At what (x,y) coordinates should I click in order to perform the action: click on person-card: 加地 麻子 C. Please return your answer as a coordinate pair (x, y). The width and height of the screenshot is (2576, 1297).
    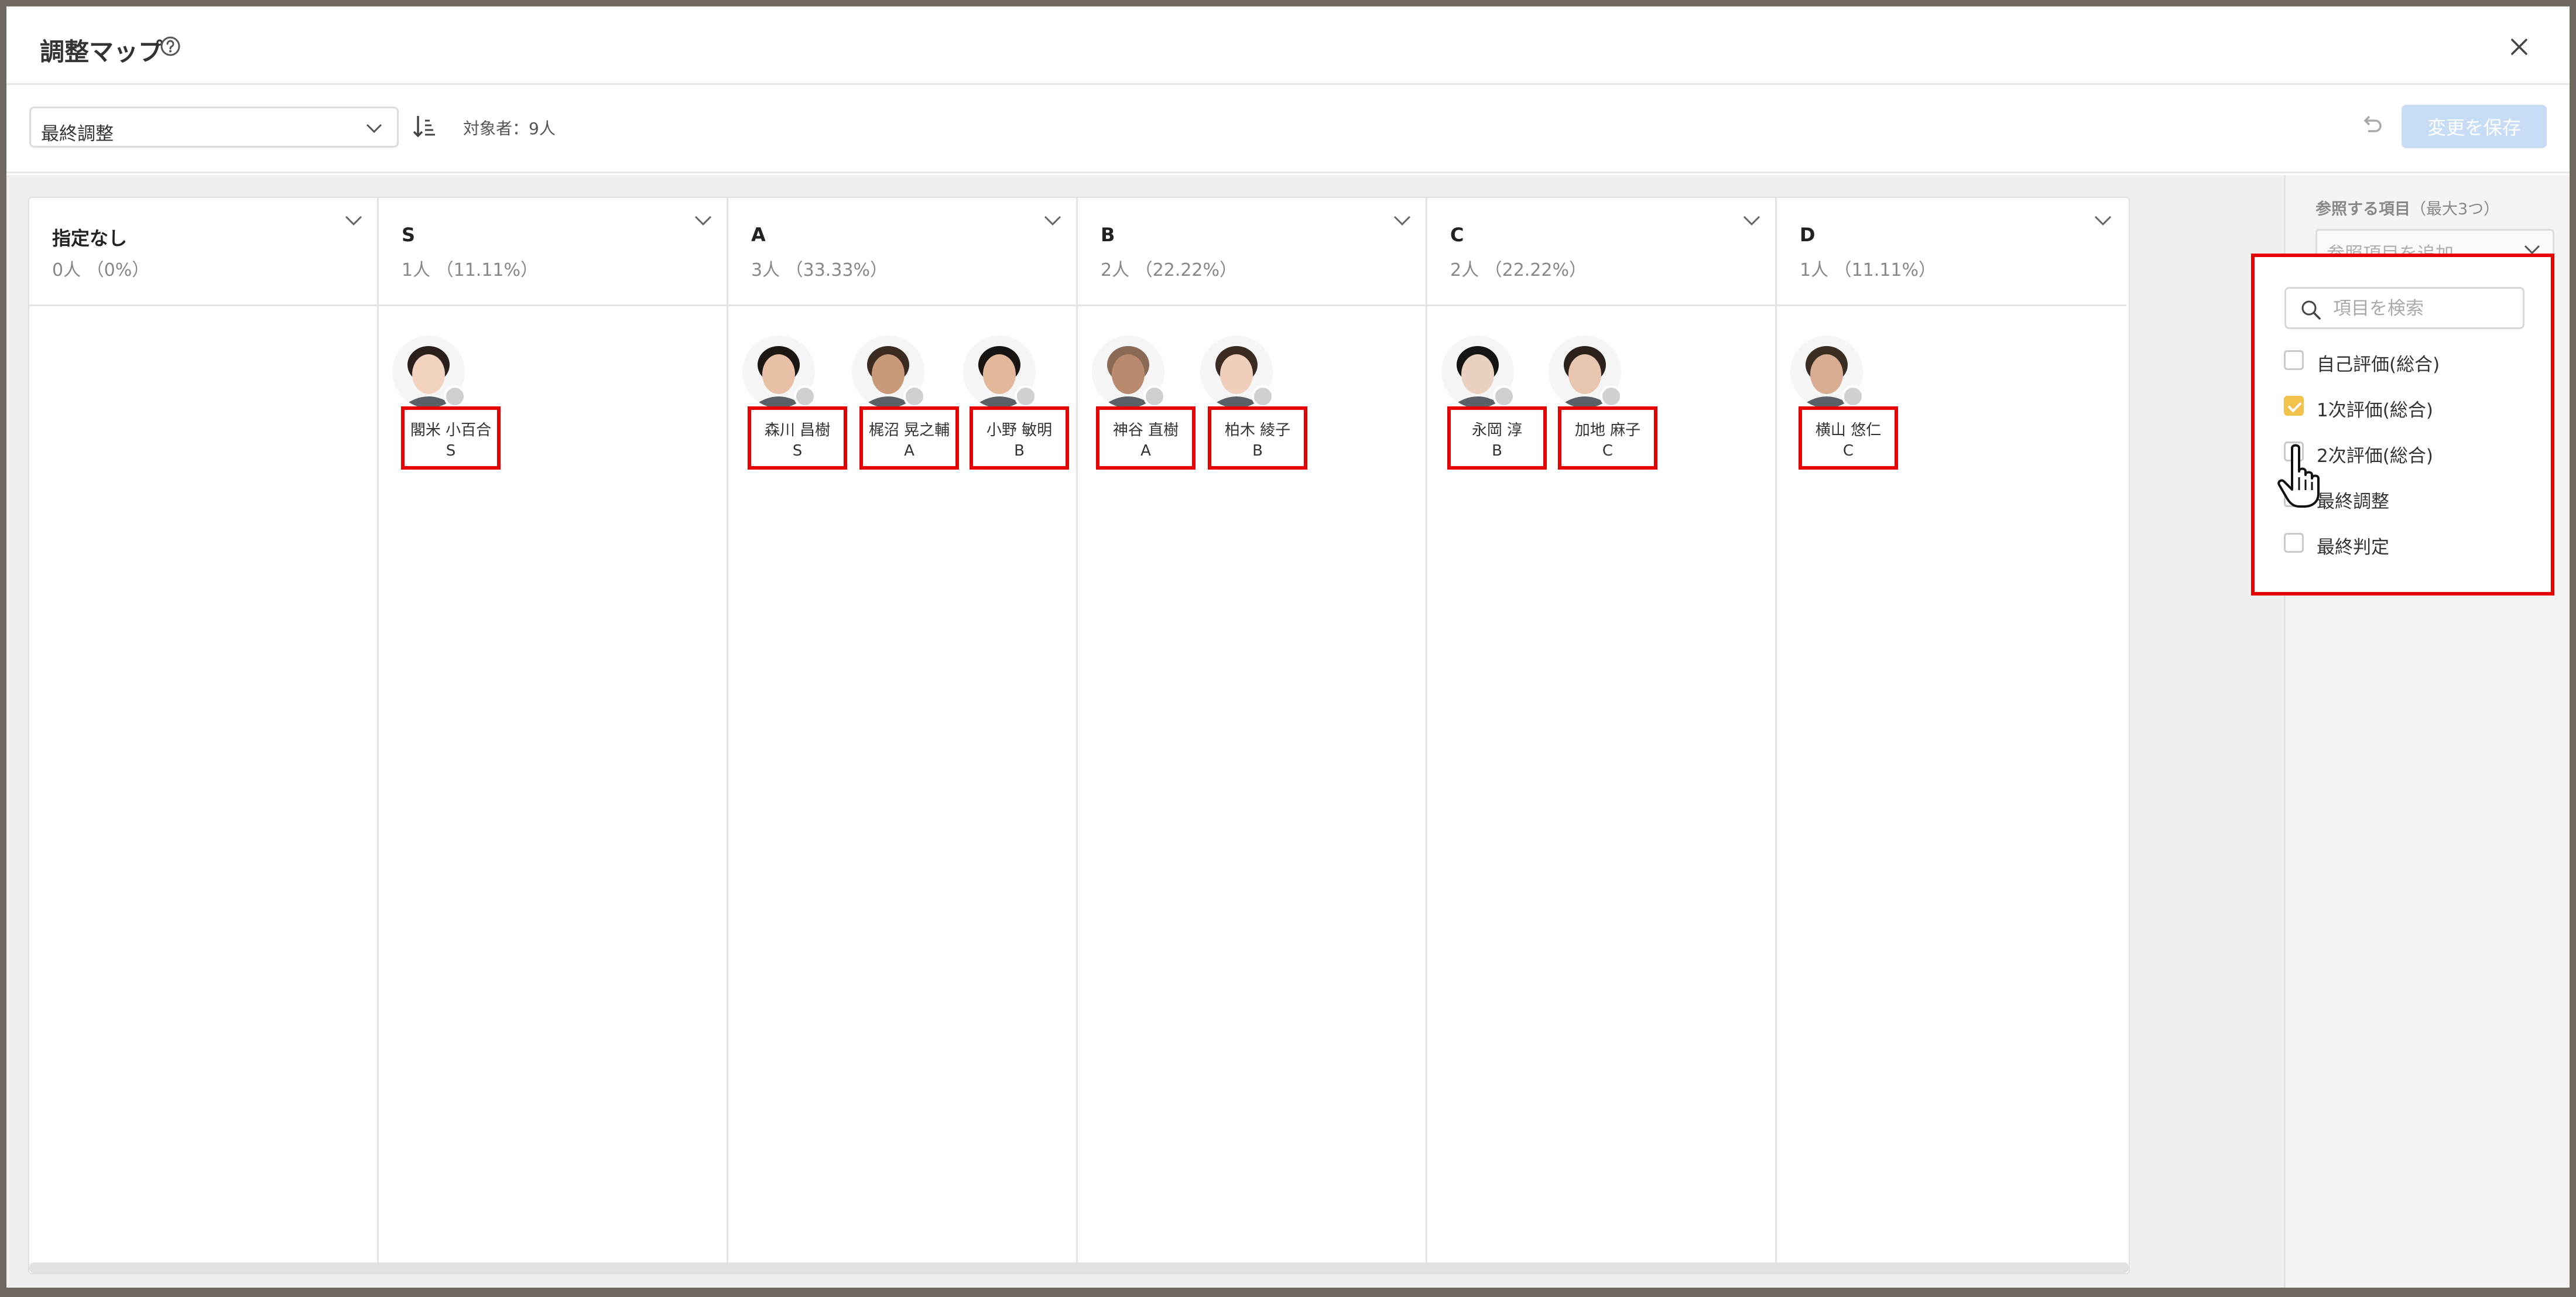
    Looking at the image, I should click on (1607, 438).